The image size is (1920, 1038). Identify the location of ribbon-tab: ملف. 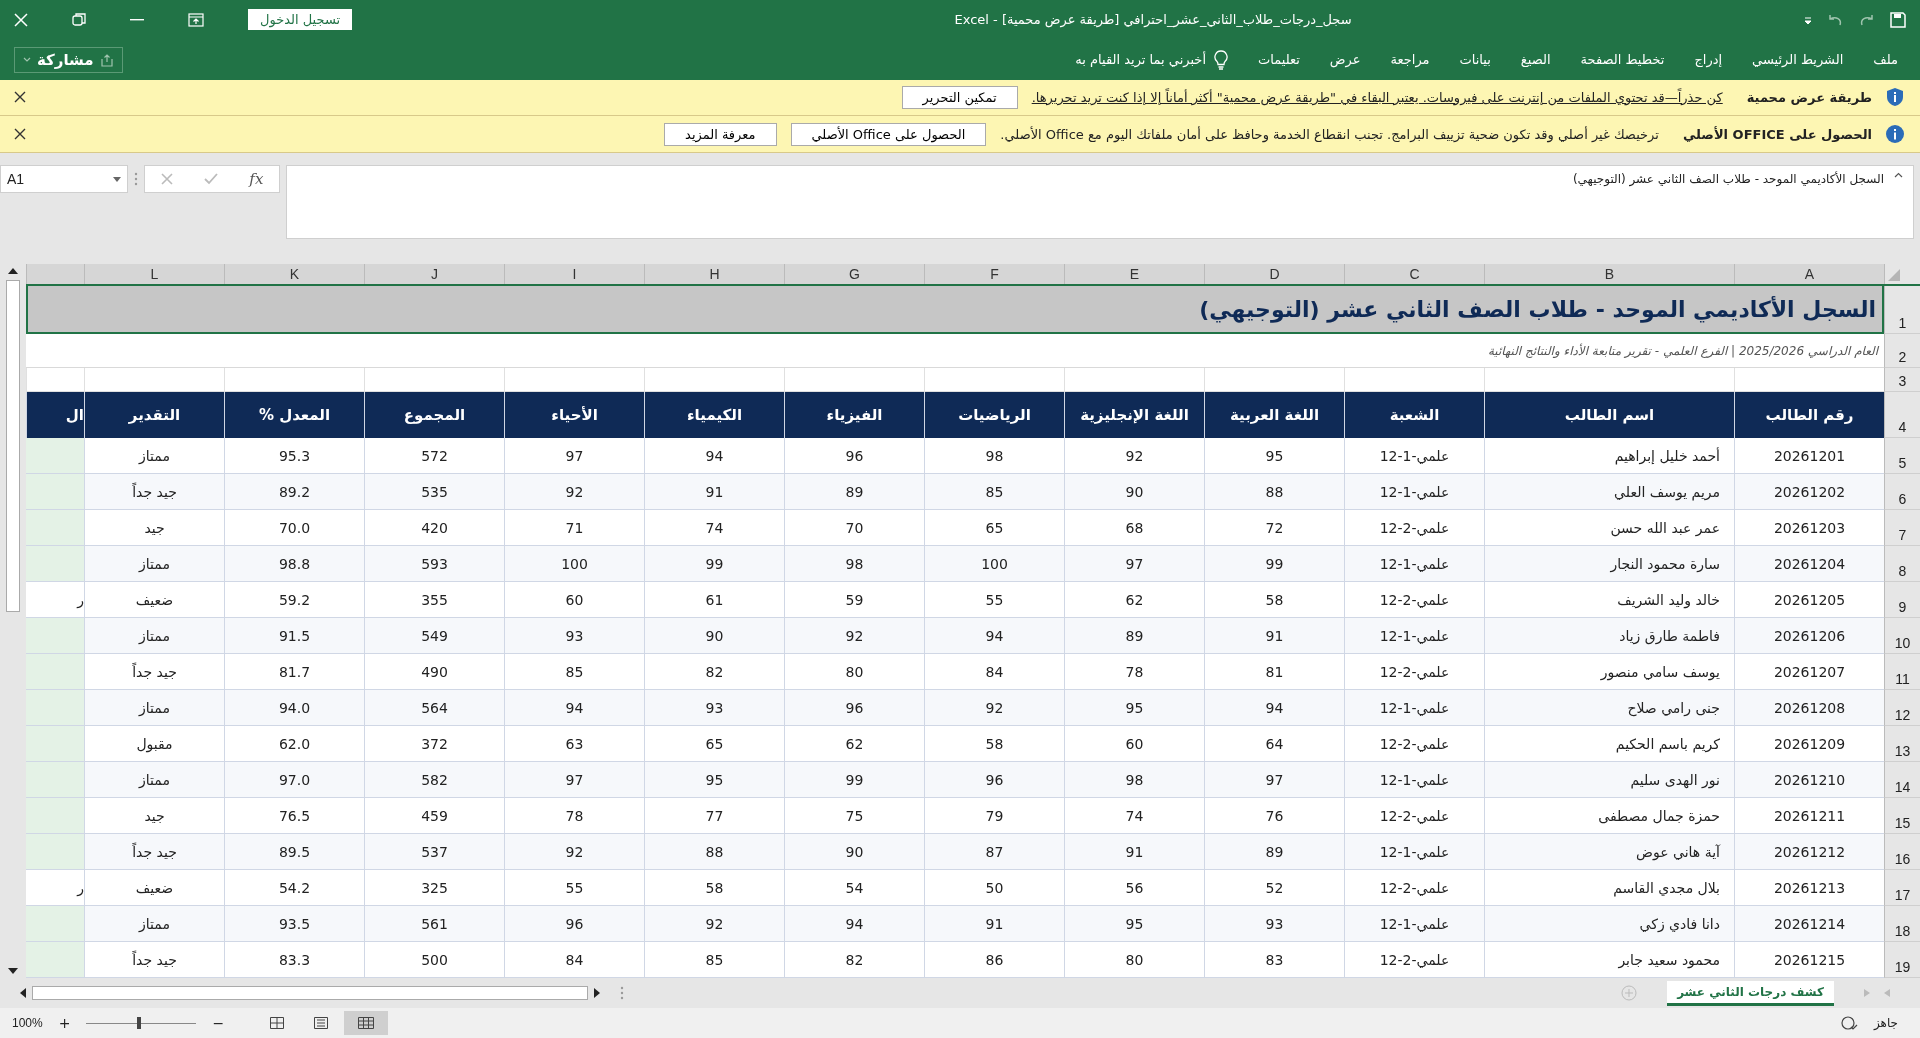
(1885, 60).